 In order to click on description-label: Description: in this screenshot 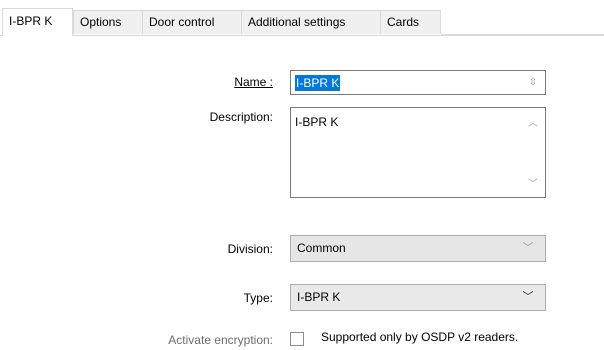, I will do `click(241, 117)`.